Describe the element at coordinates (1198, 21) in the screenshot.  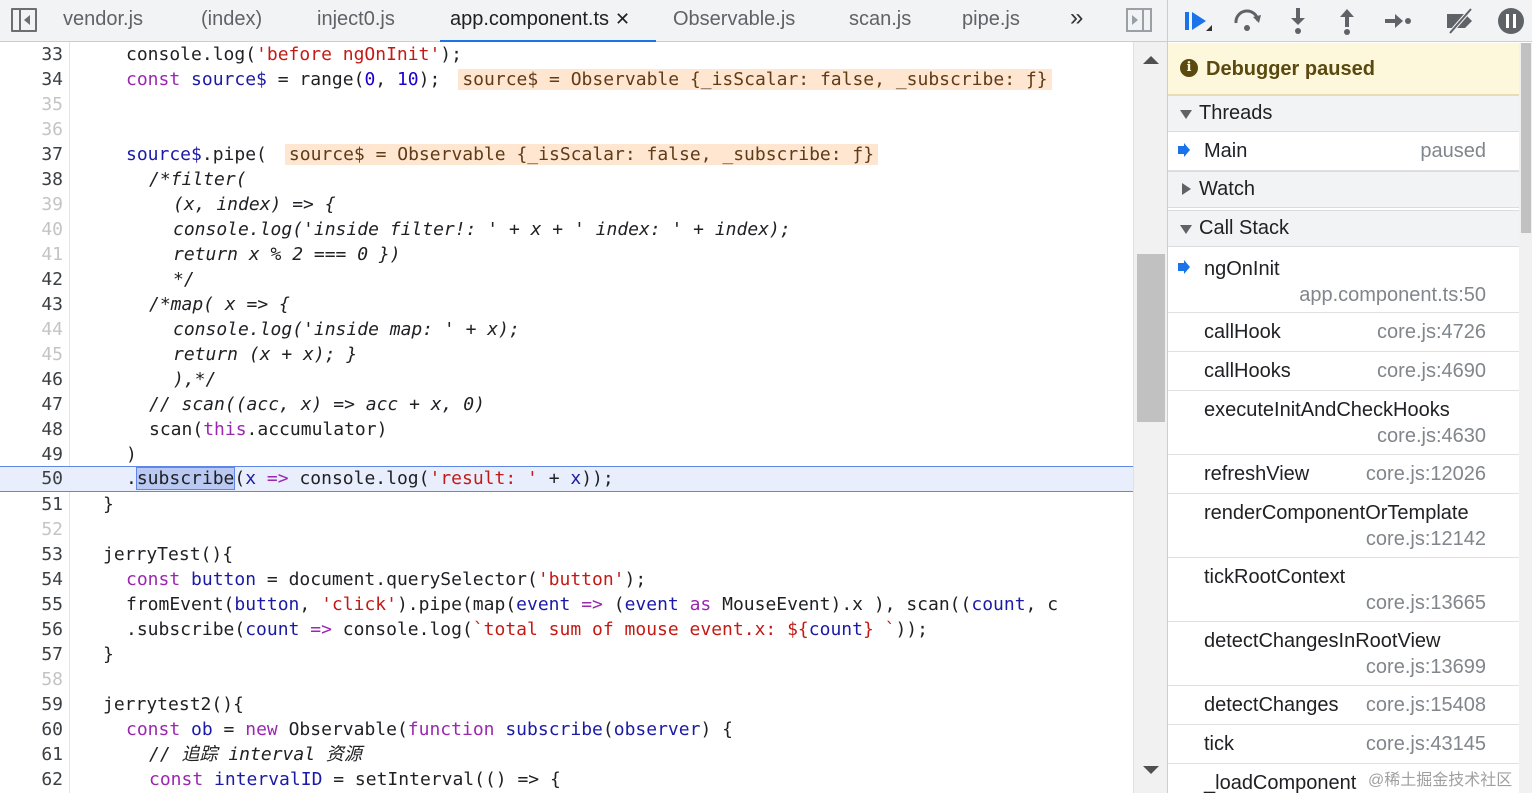
I see `resume-icon` at that location.